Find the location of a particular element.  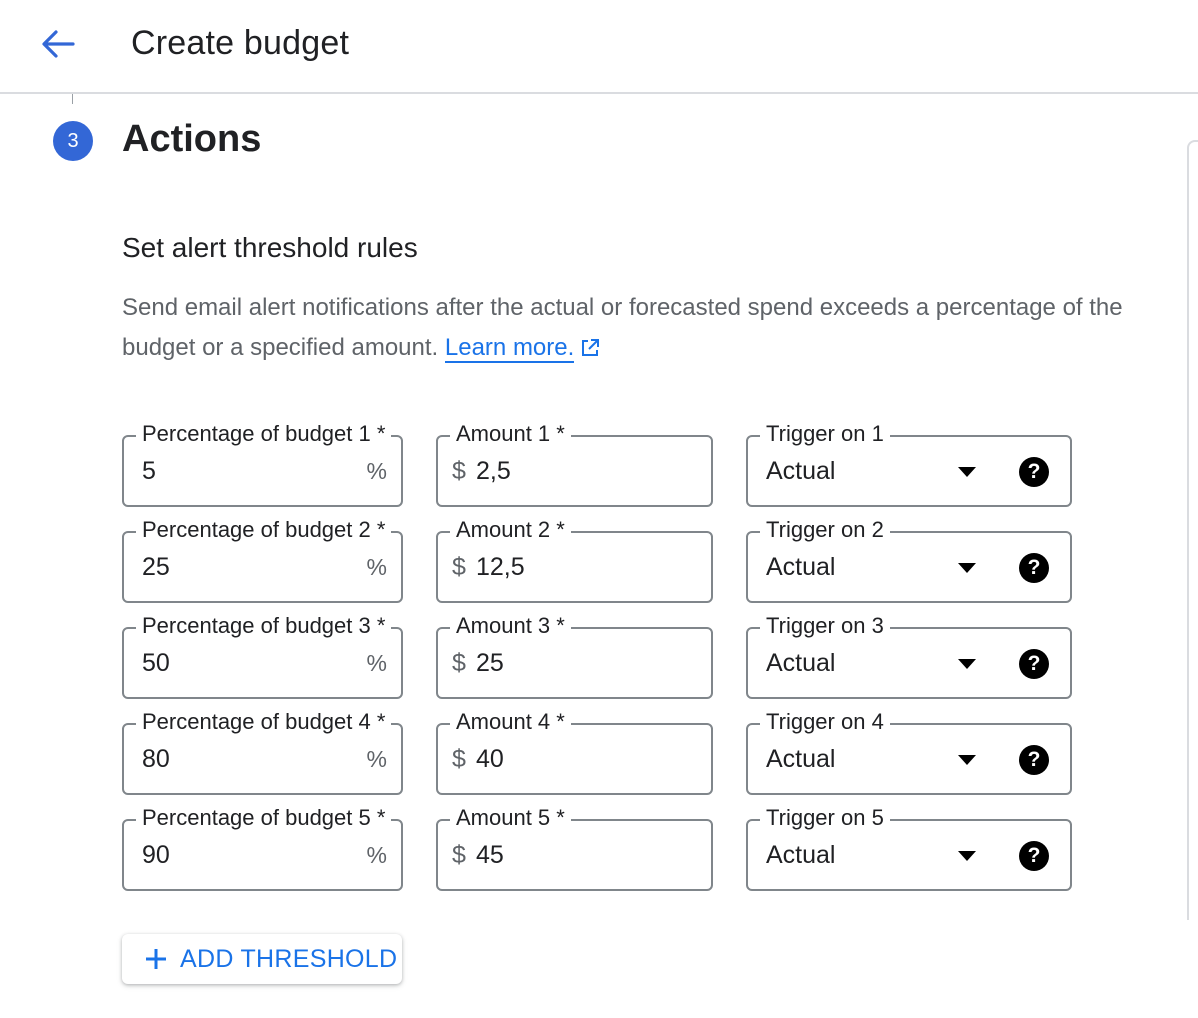

amount-label: Amount 3 * is located at coordinates (510, 626).